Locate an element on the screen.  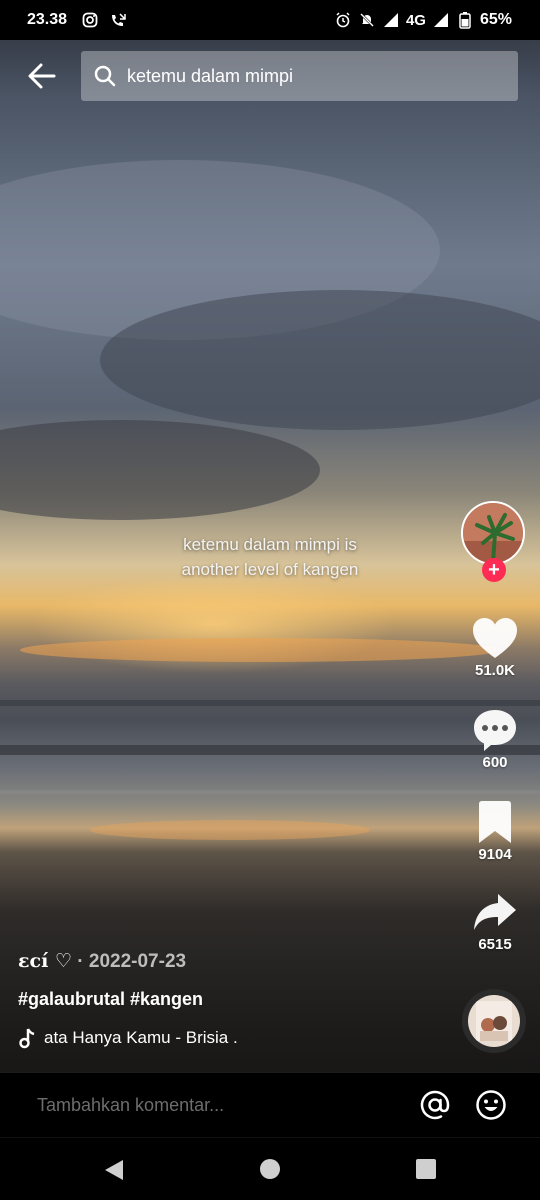
creator-avatar is located at coordinates (493, 533).